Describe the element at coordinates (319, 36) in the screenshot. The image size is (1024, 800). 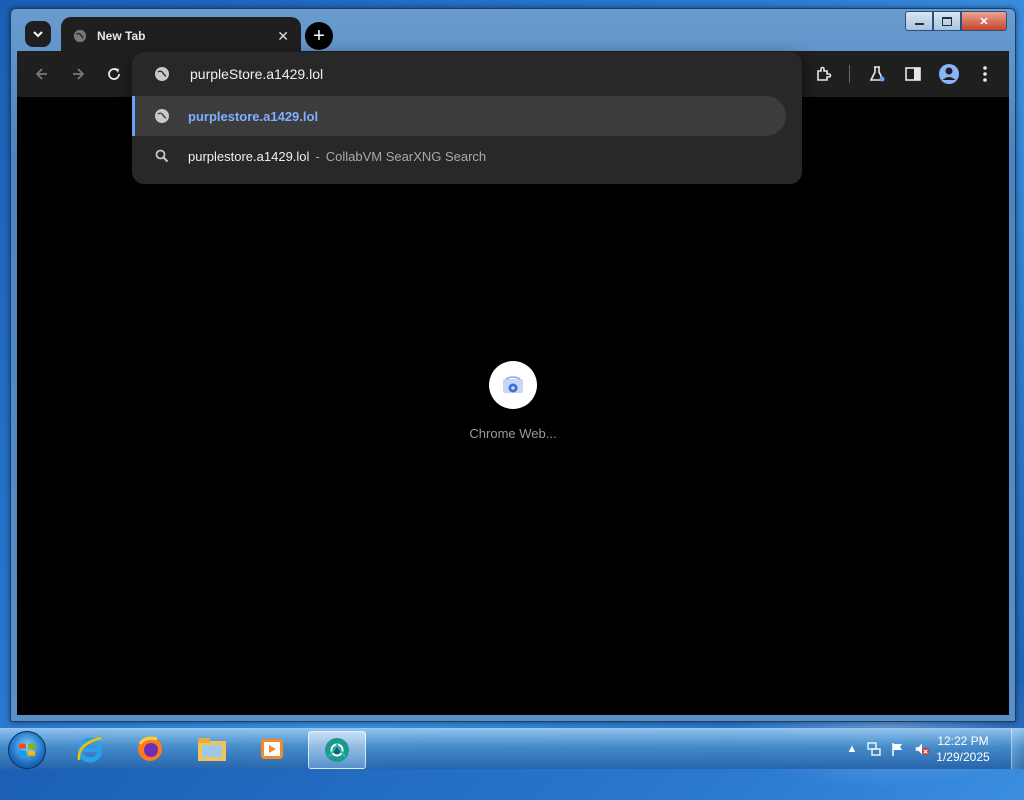
I see `new-tab-button: +` at that location.